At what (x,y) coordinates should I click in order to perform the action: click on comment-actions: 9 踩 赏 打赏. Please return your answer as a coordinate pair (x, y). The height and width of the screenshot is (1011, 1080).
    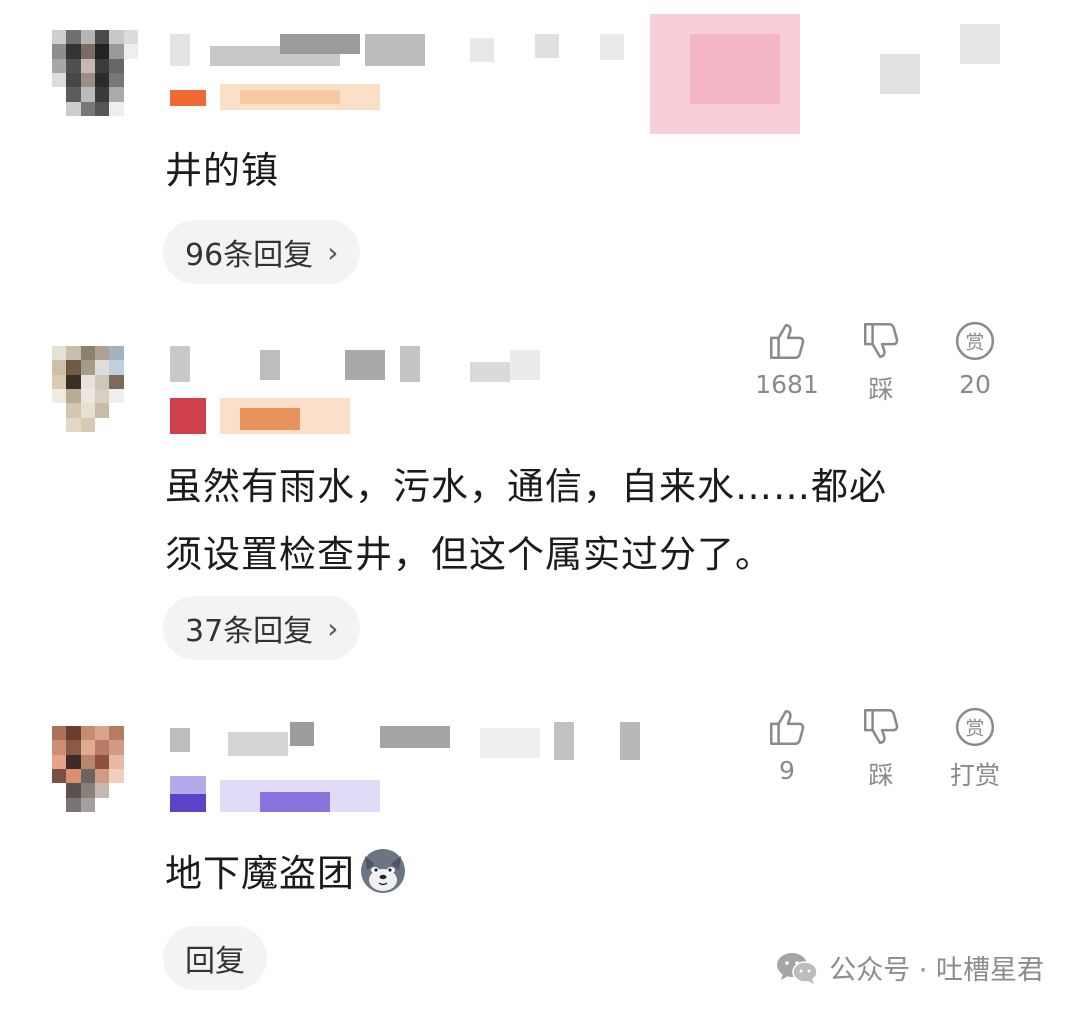
    Looking at the image, I should click on (881, 749).